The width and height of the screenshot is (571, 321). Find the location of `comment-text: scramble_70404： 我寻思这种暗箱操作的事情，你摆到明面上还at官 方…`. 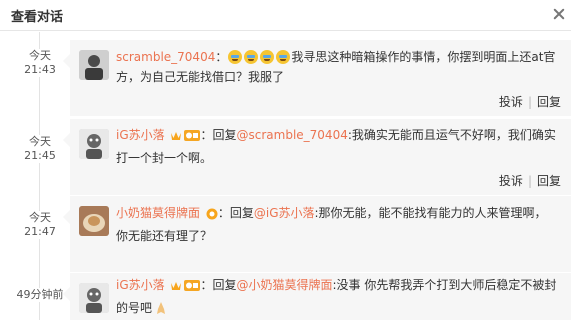

comment-text: scramble_70404： 我寻思这种暗箱操作的事情，你摆到明面上还at官 方… is located at coordinates (336, 67).